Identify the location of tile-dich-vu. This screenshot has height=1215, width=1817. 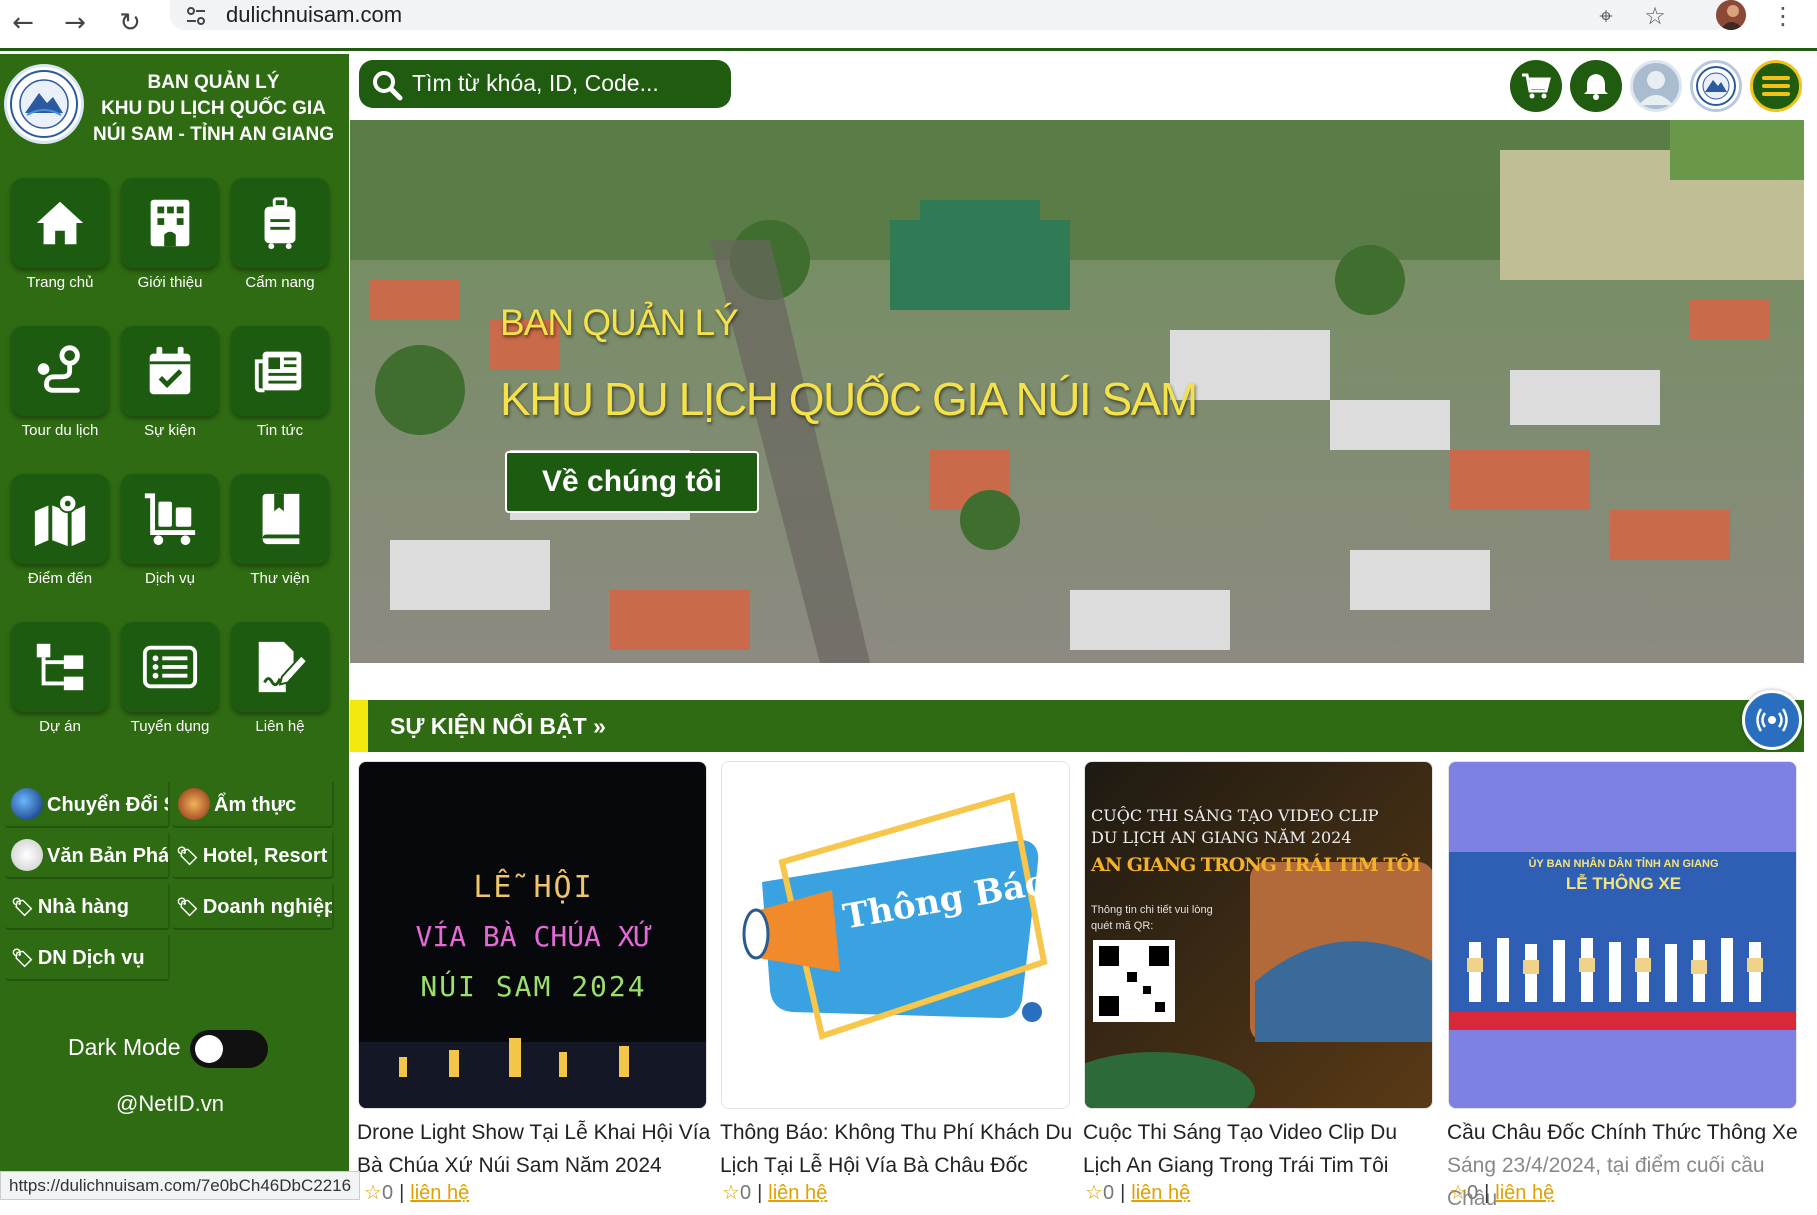
(170, 519).